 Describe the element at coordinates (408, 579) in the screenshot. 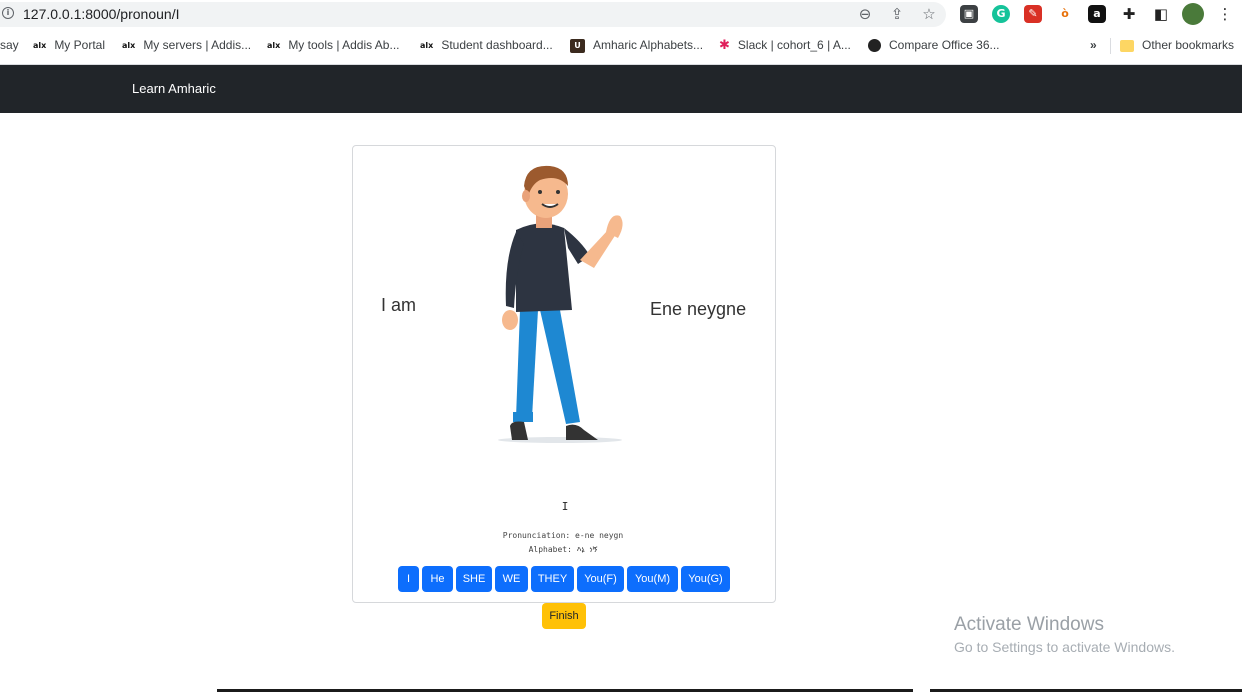

I see `pronoun-button-i: I` at that location.